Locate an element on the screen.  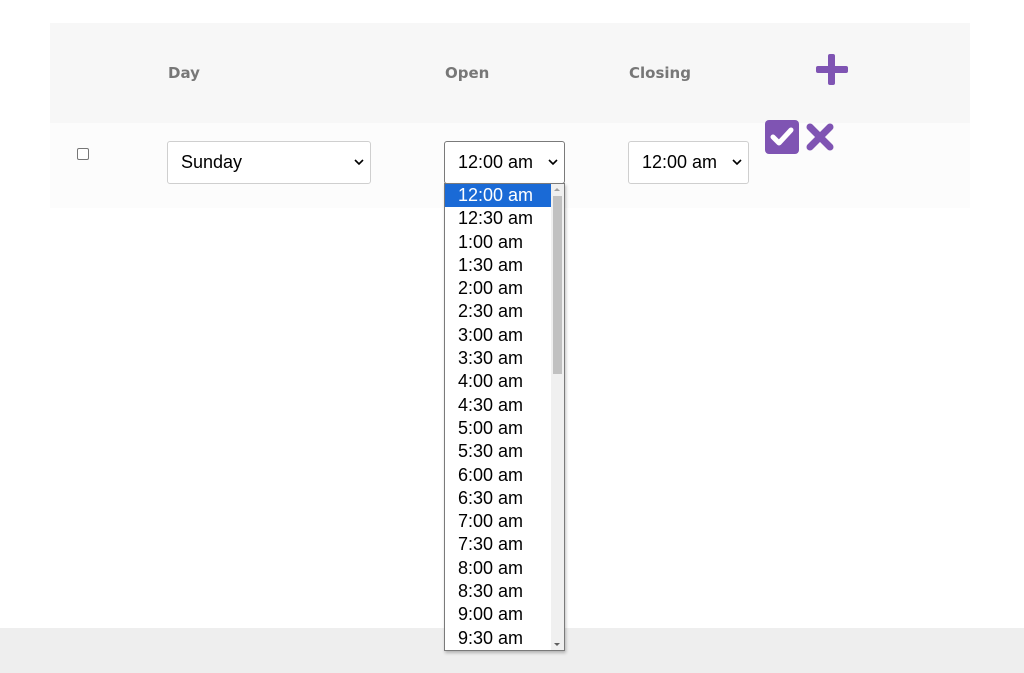
dropdown-option: 2:00 am is located at coordinates (498, 288).